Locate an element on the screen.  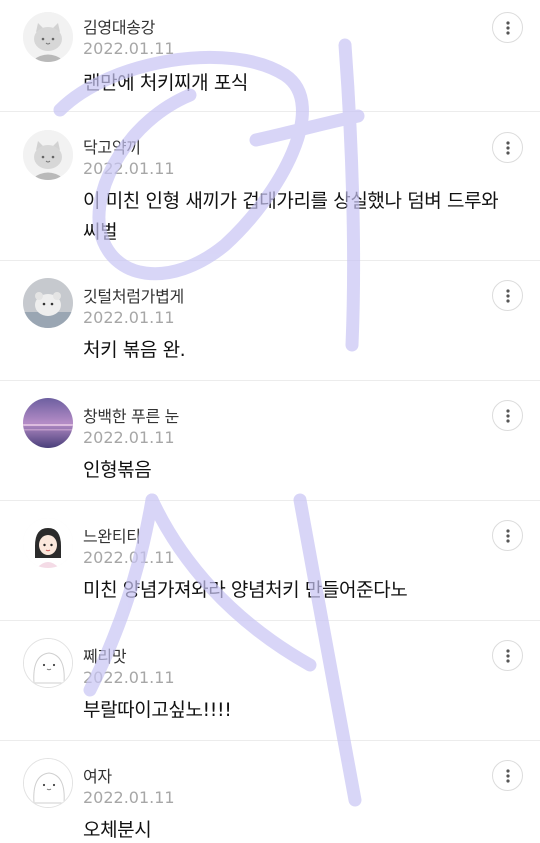
comment-author: 깃털처럼가볍게 is located at coordinates (133, 295).